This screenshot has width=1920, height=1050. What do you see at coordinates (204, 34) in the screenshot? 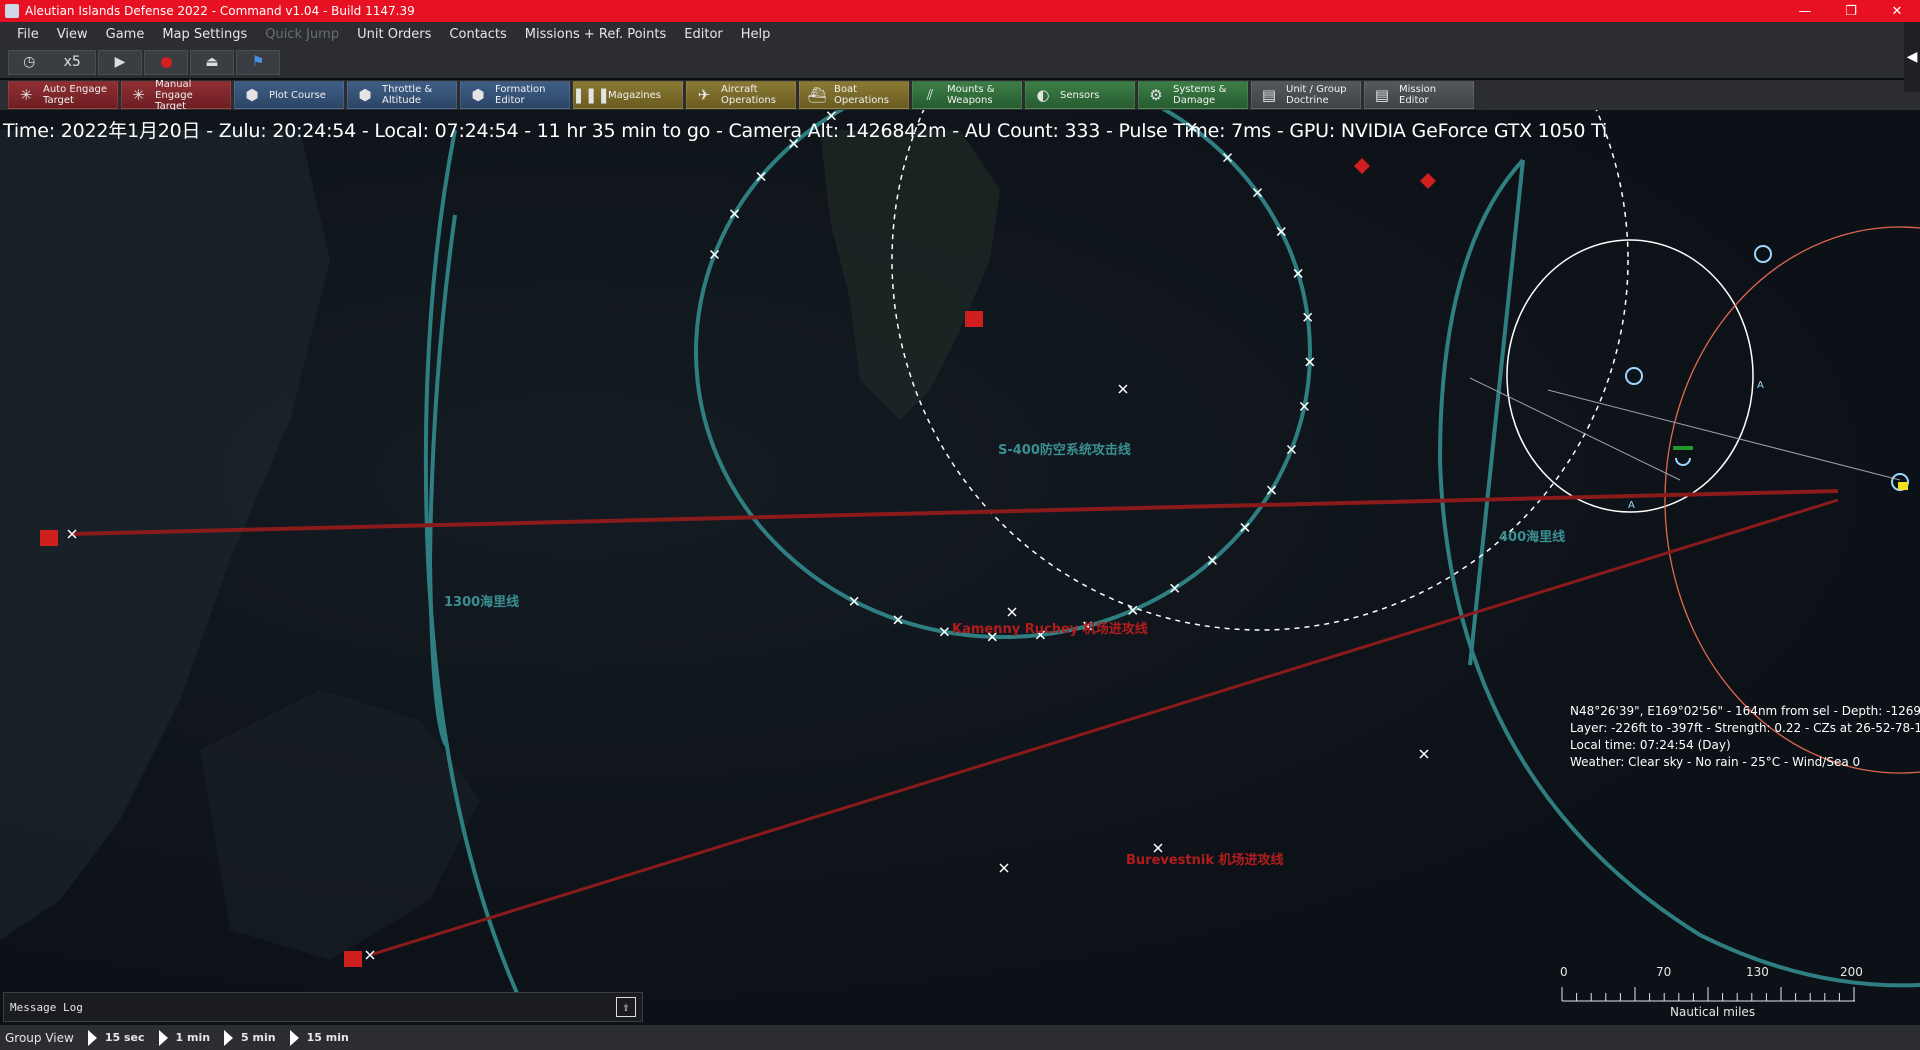
I see `menu-map-settings: Map Settings` at bounding box center [204, 34].